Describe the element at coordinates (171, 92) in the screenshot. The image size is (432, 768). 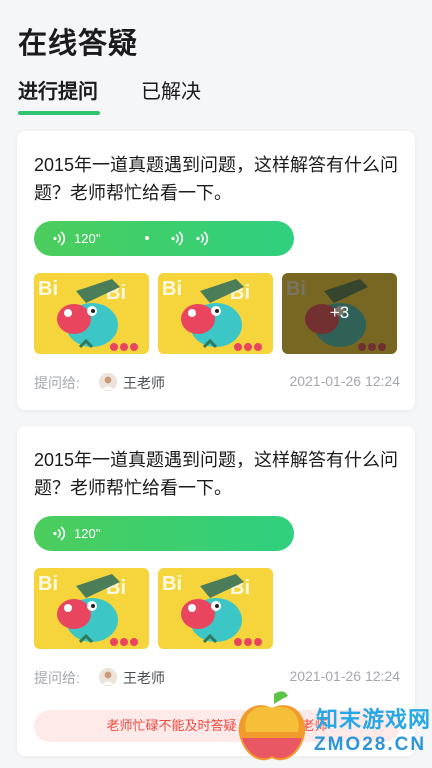
I see `tab-resolved: 已解决` at that location.